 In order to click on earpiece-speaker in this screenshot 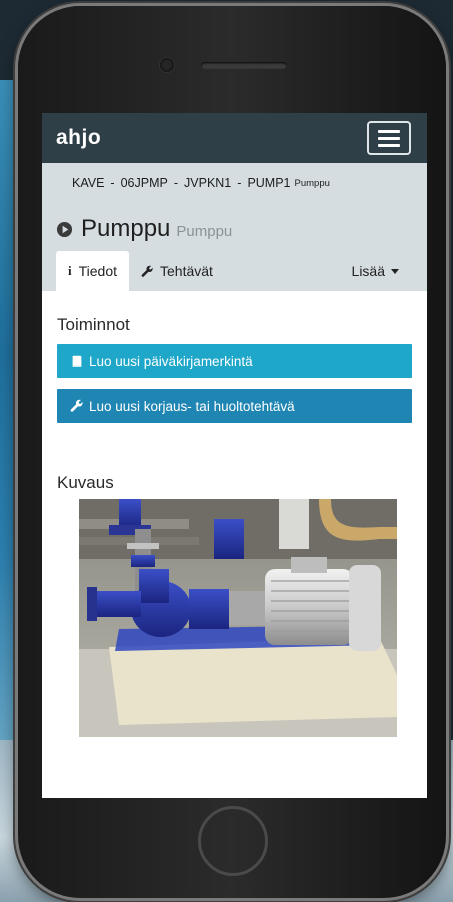, I will do `click(244, 65)`.